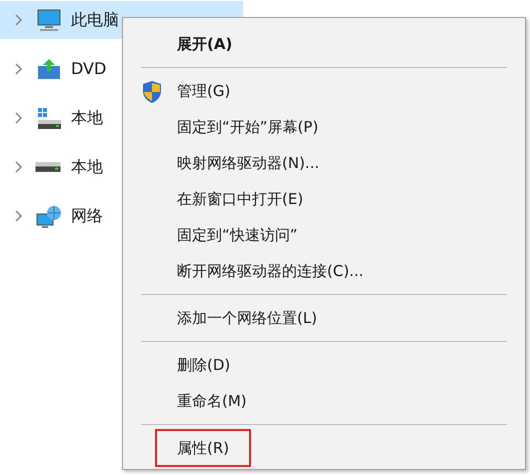 The width and height of the screenshot is (530, 475). I want to click on menu-item: 属性(R), so click(324, 448).